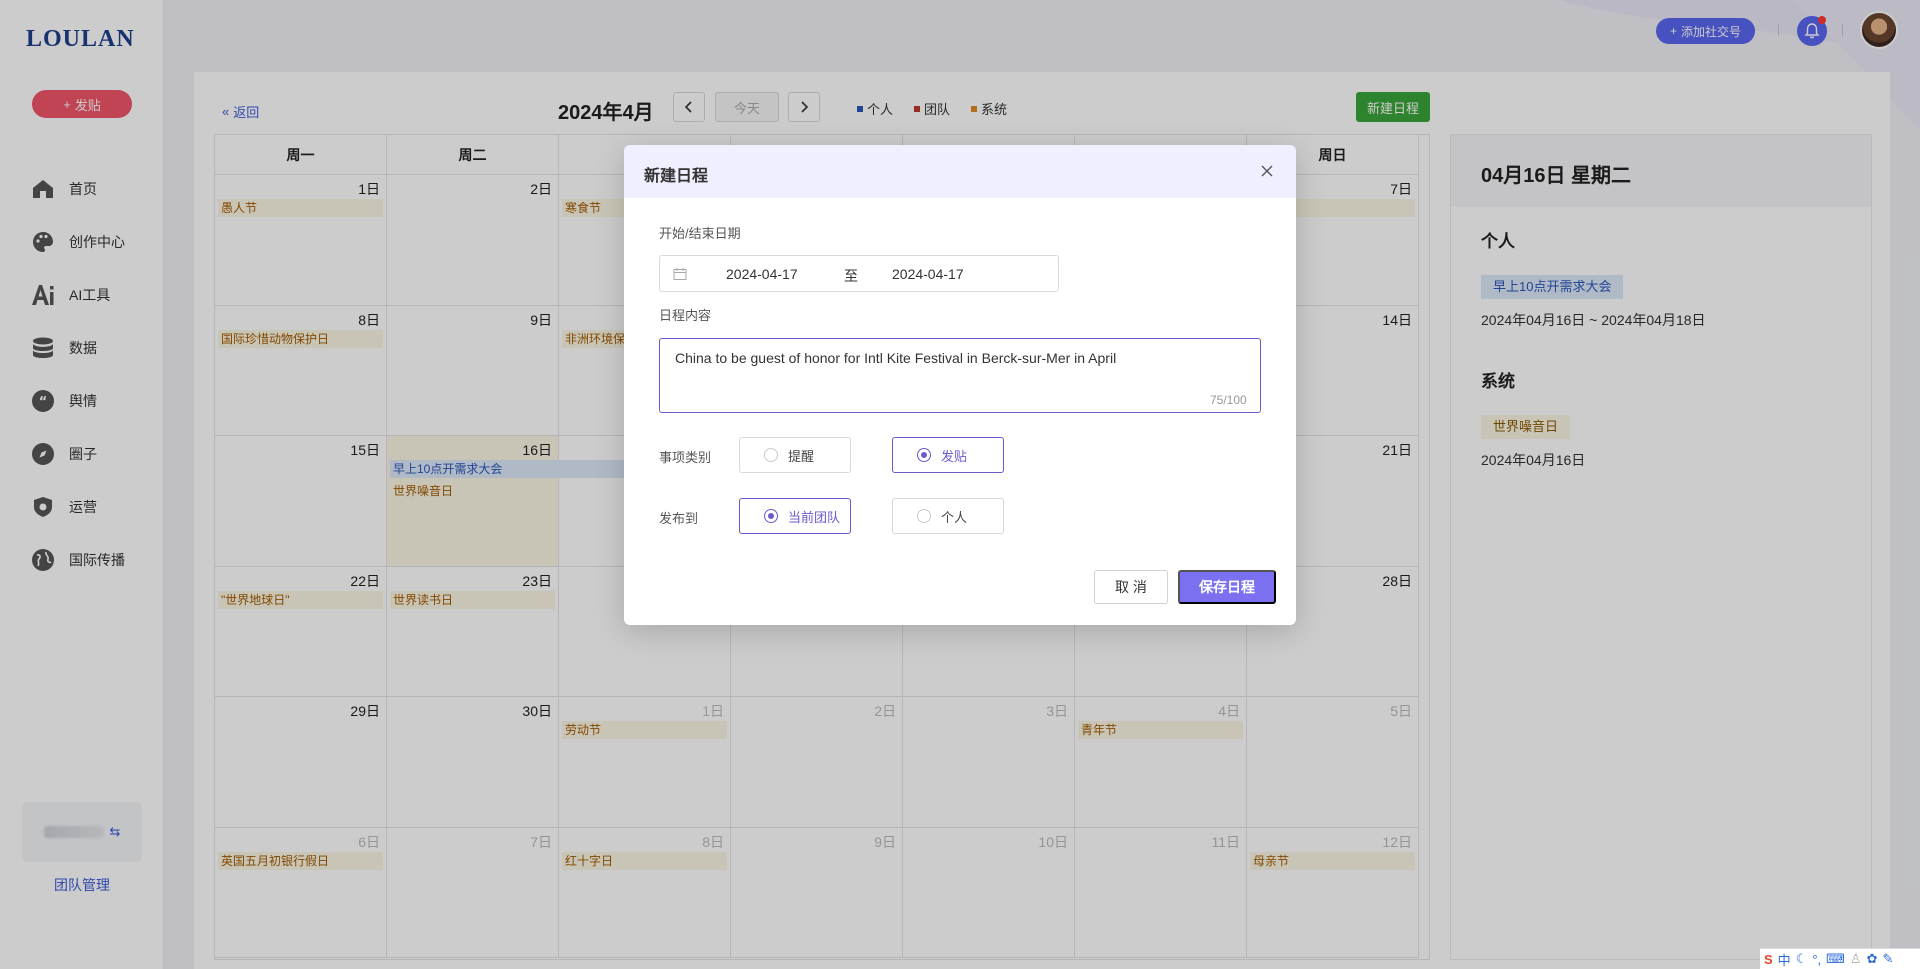  I want to click on date-range-picker: 2024-04-17 至 2024-04-17, so click(859, 273).